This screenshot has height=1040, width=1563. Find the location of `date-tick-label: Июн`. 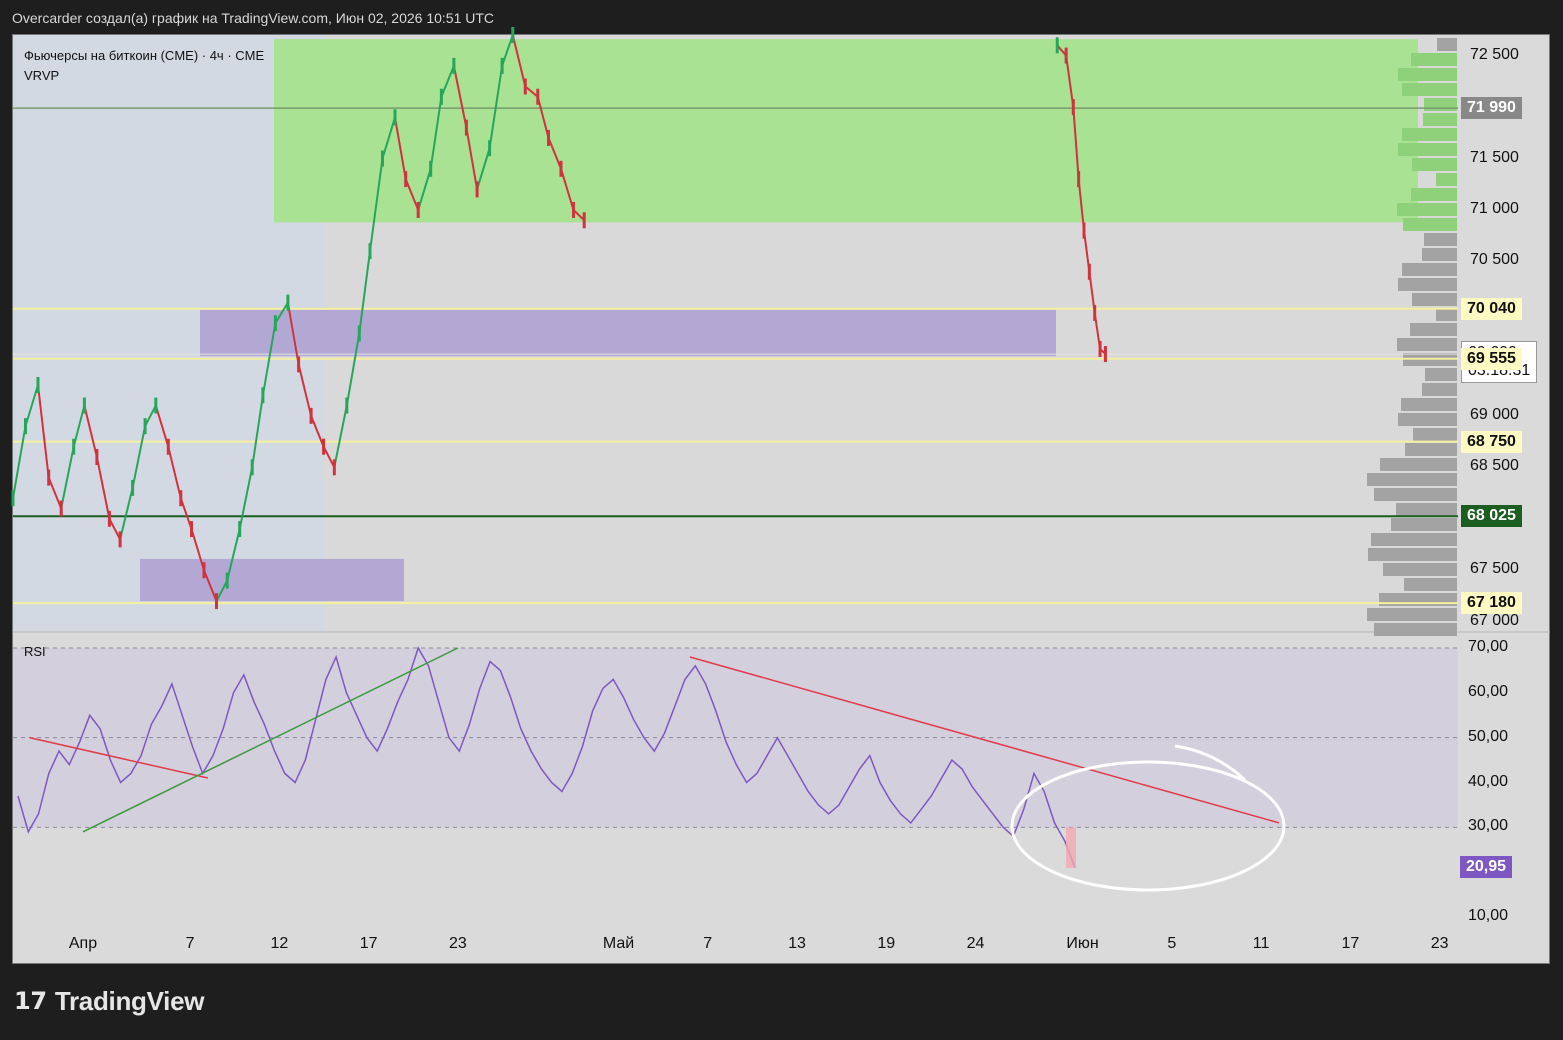

date-tick-label: Июн is located at coordinates (1082, 943).